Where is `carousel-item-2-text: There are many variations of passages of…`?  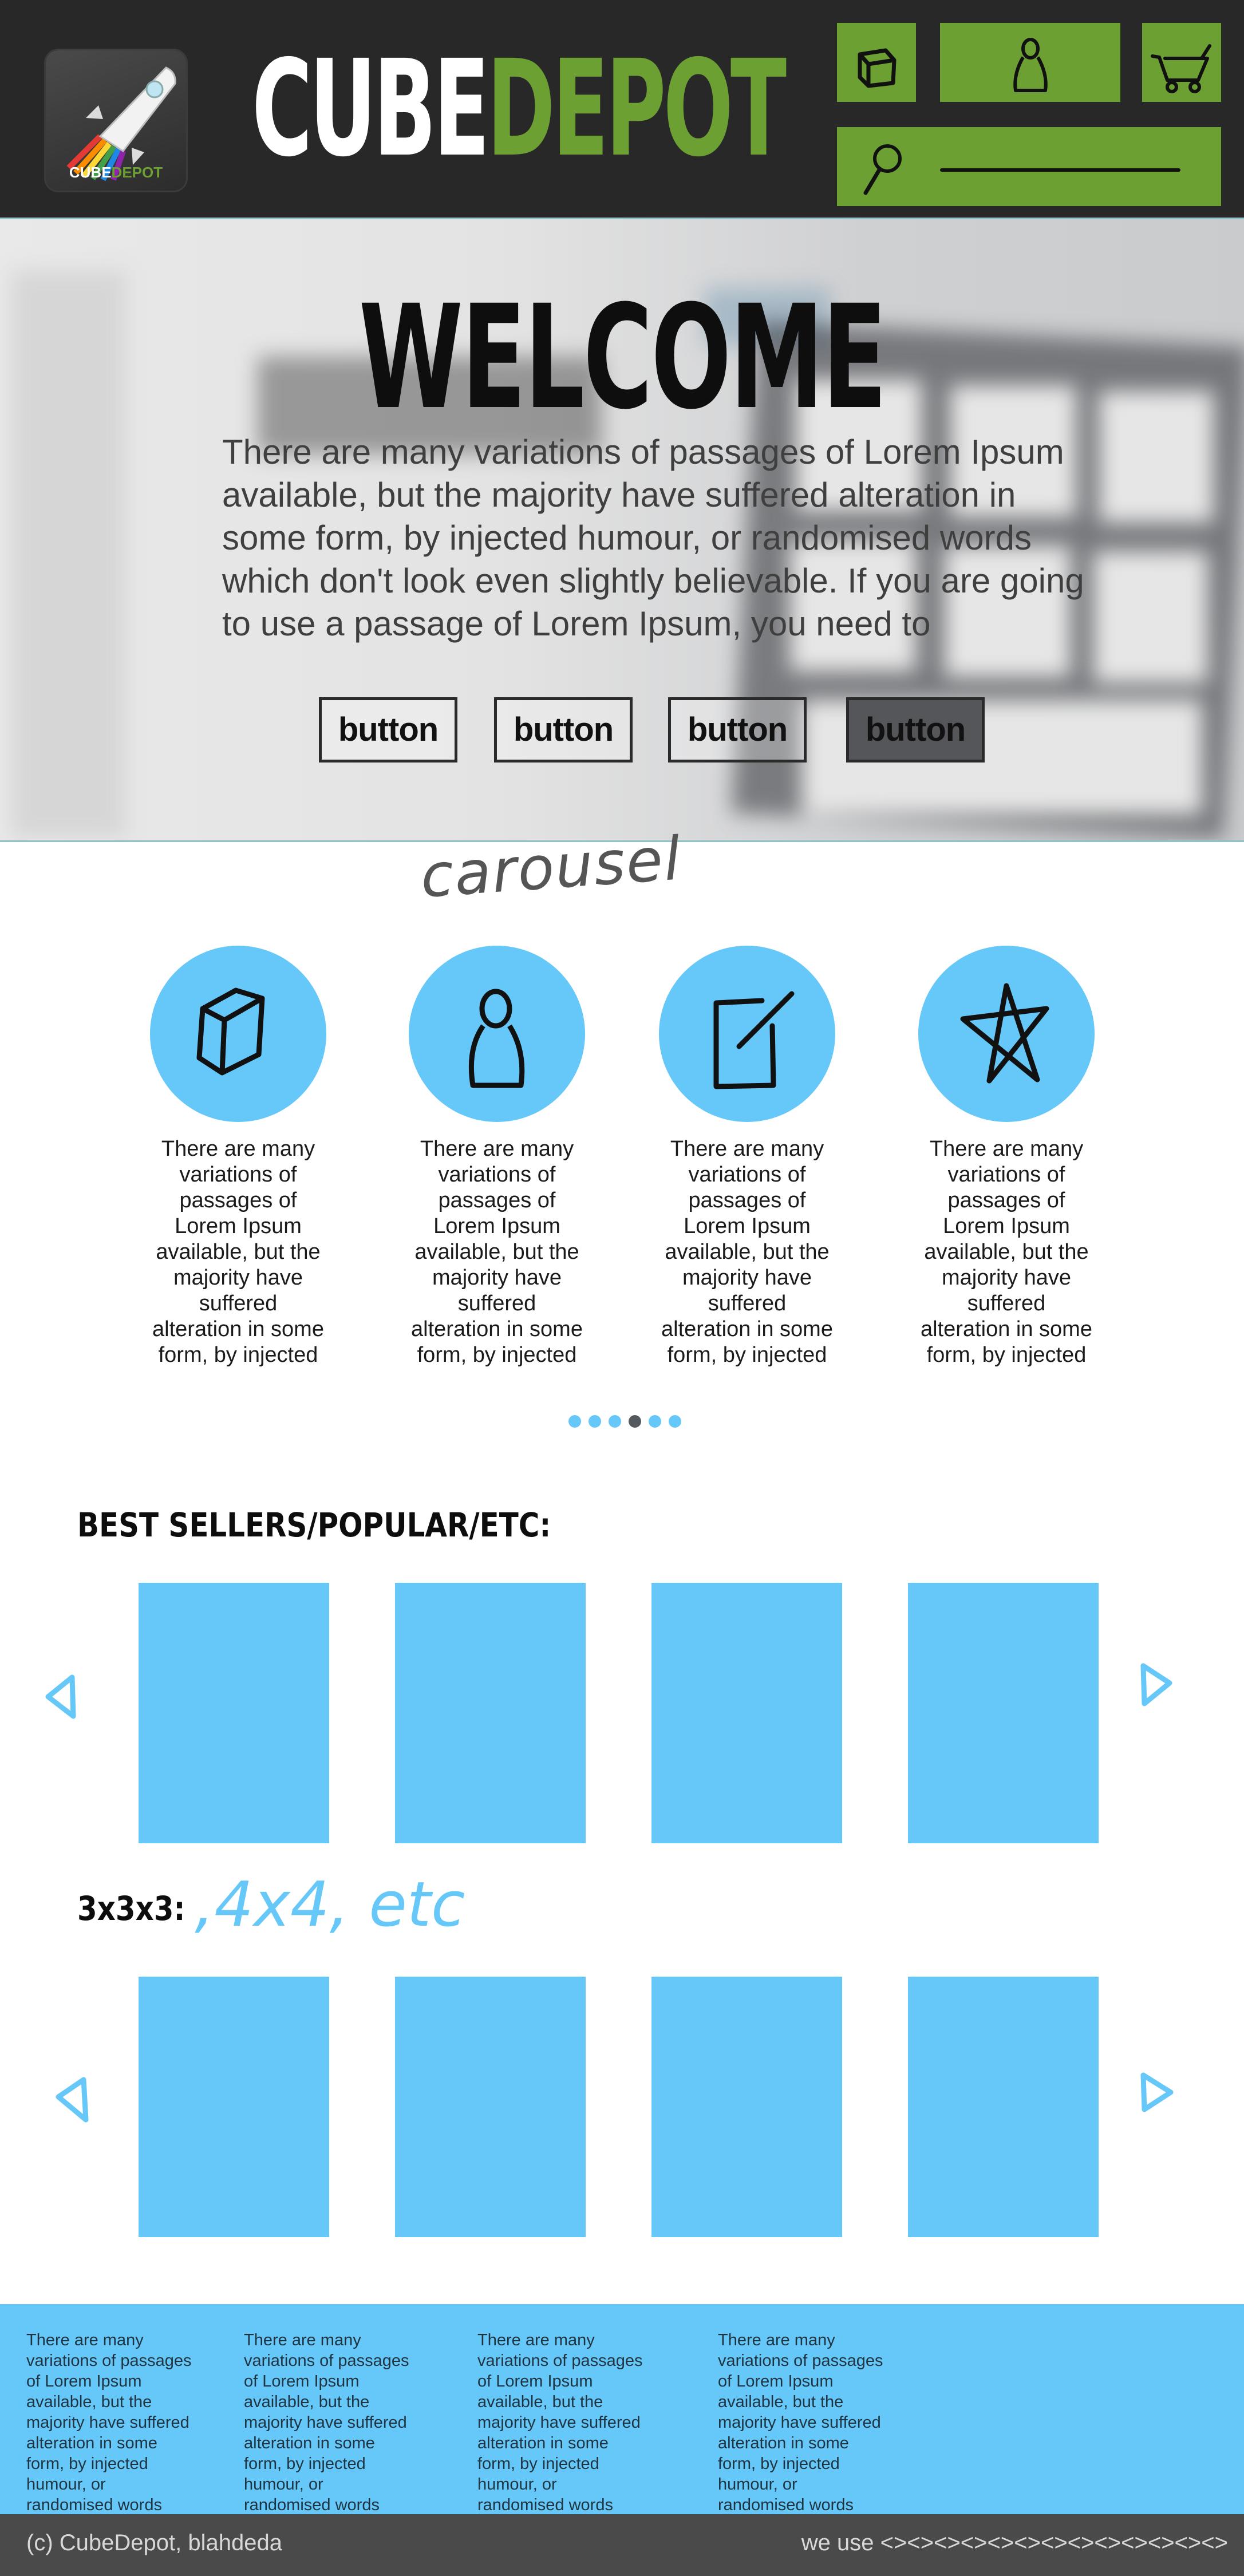
carousel-item-2-text: There are many variations of passages of… is located at coordinates (497, 1252).